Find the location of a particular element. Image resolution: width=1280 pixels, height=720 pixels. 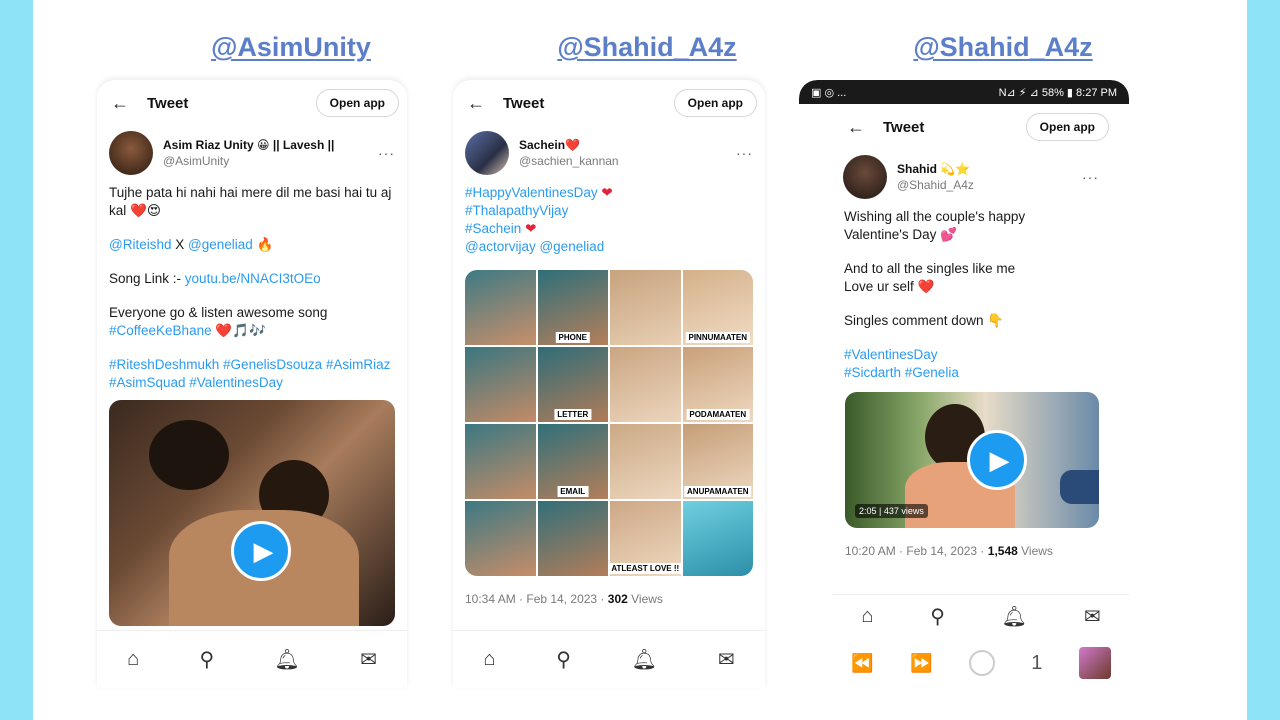

handle-shahid-2: @Shahid_A4z is located at coordinates (1003, 47).